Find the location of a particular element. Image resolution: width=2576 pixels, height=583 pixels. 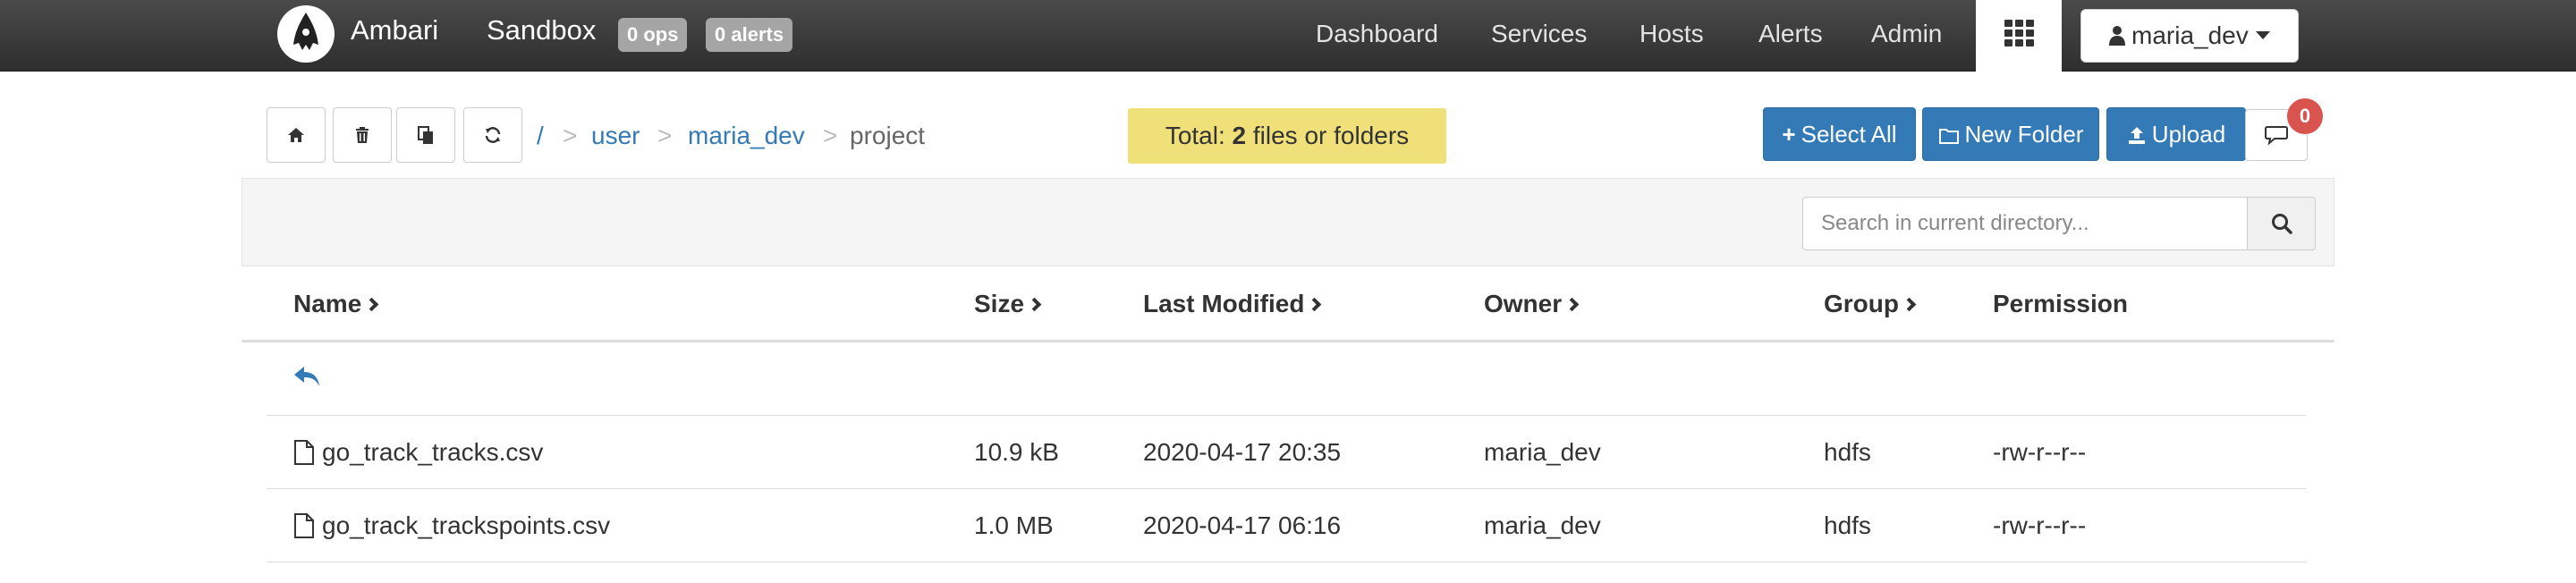

search-icon is located at coordinates (2281, 224).